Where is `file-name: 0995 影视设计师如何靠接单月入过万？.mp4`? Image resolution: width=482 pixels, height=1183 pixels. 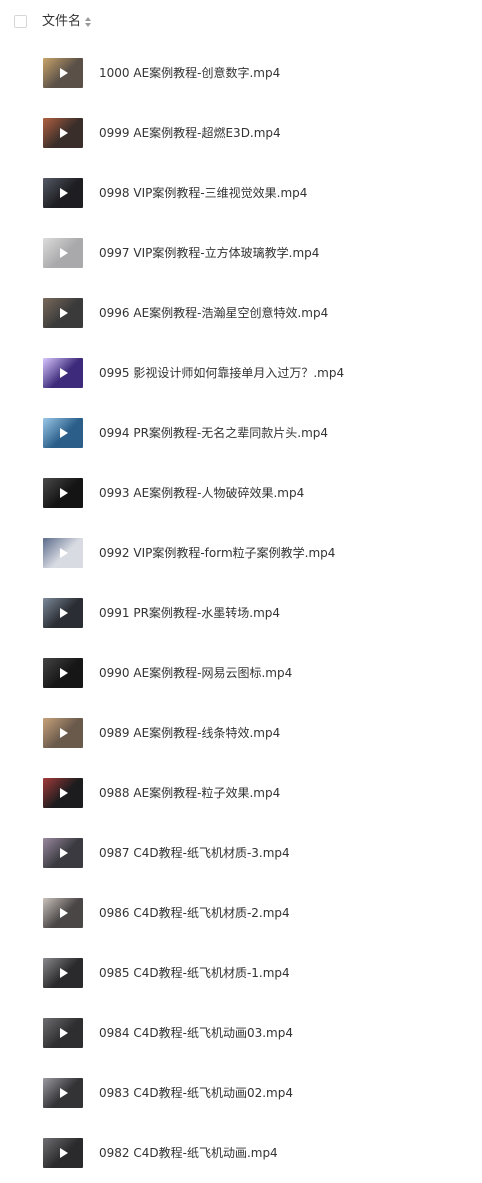
file-name: 0995 影视设计师如何靠接单月入过万？.mp4 is located at coordinates (221, 373).